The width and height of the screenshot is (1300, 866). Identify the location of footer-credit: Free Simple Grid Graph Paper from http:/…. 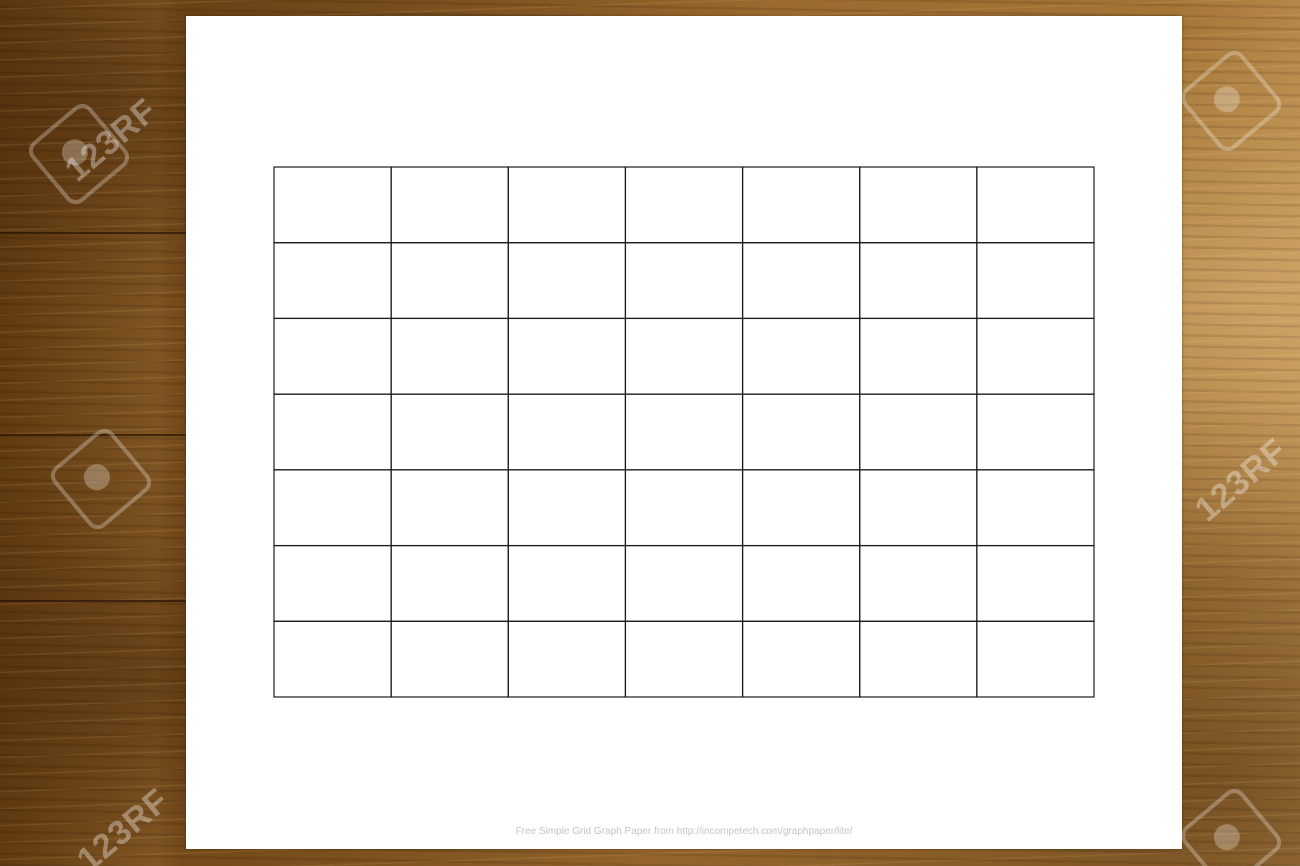
(684, 831).